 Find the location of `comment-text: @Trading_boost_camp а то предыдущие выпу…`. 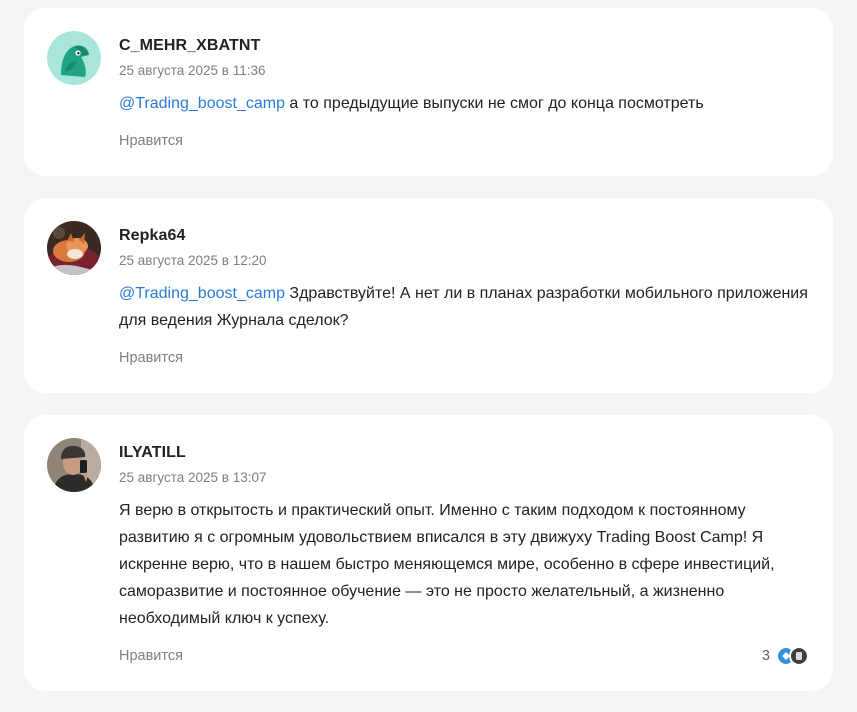

comment-text: @Trading_boost_camp а то предыдущие выпу… is located at coordinates (464, 103).